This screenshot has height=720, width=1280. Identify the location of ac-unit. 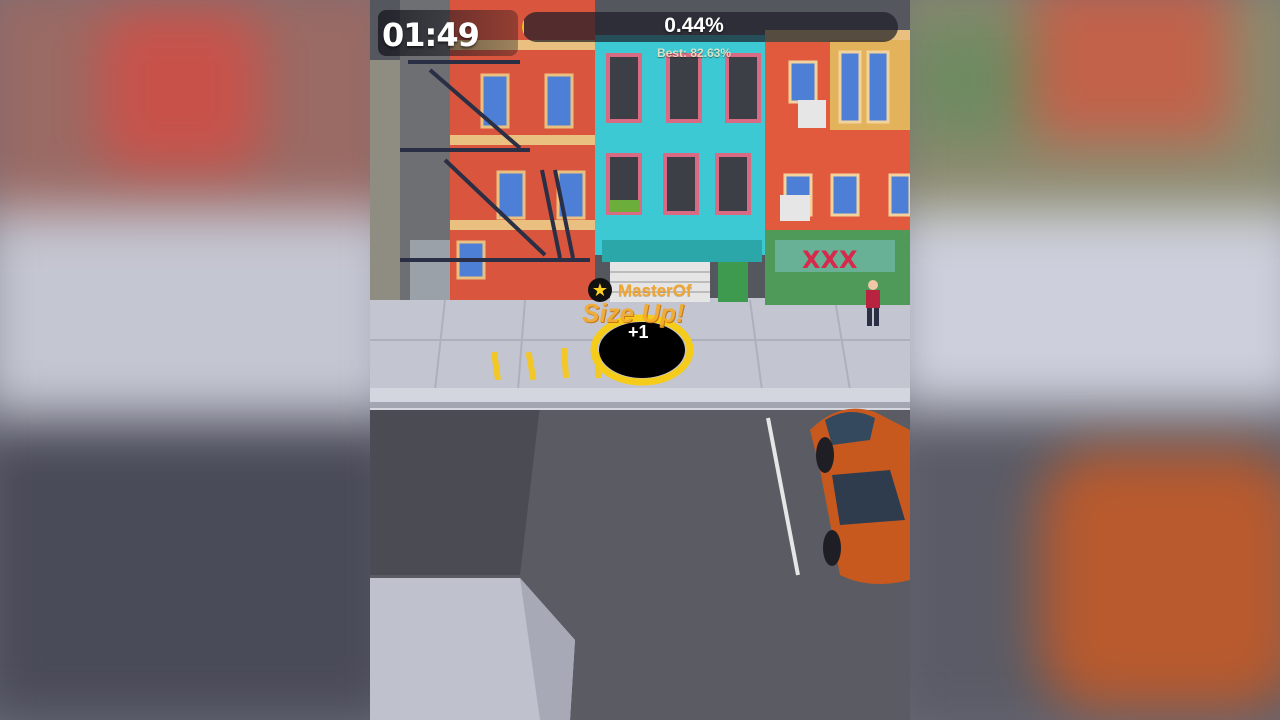
(795, 208).